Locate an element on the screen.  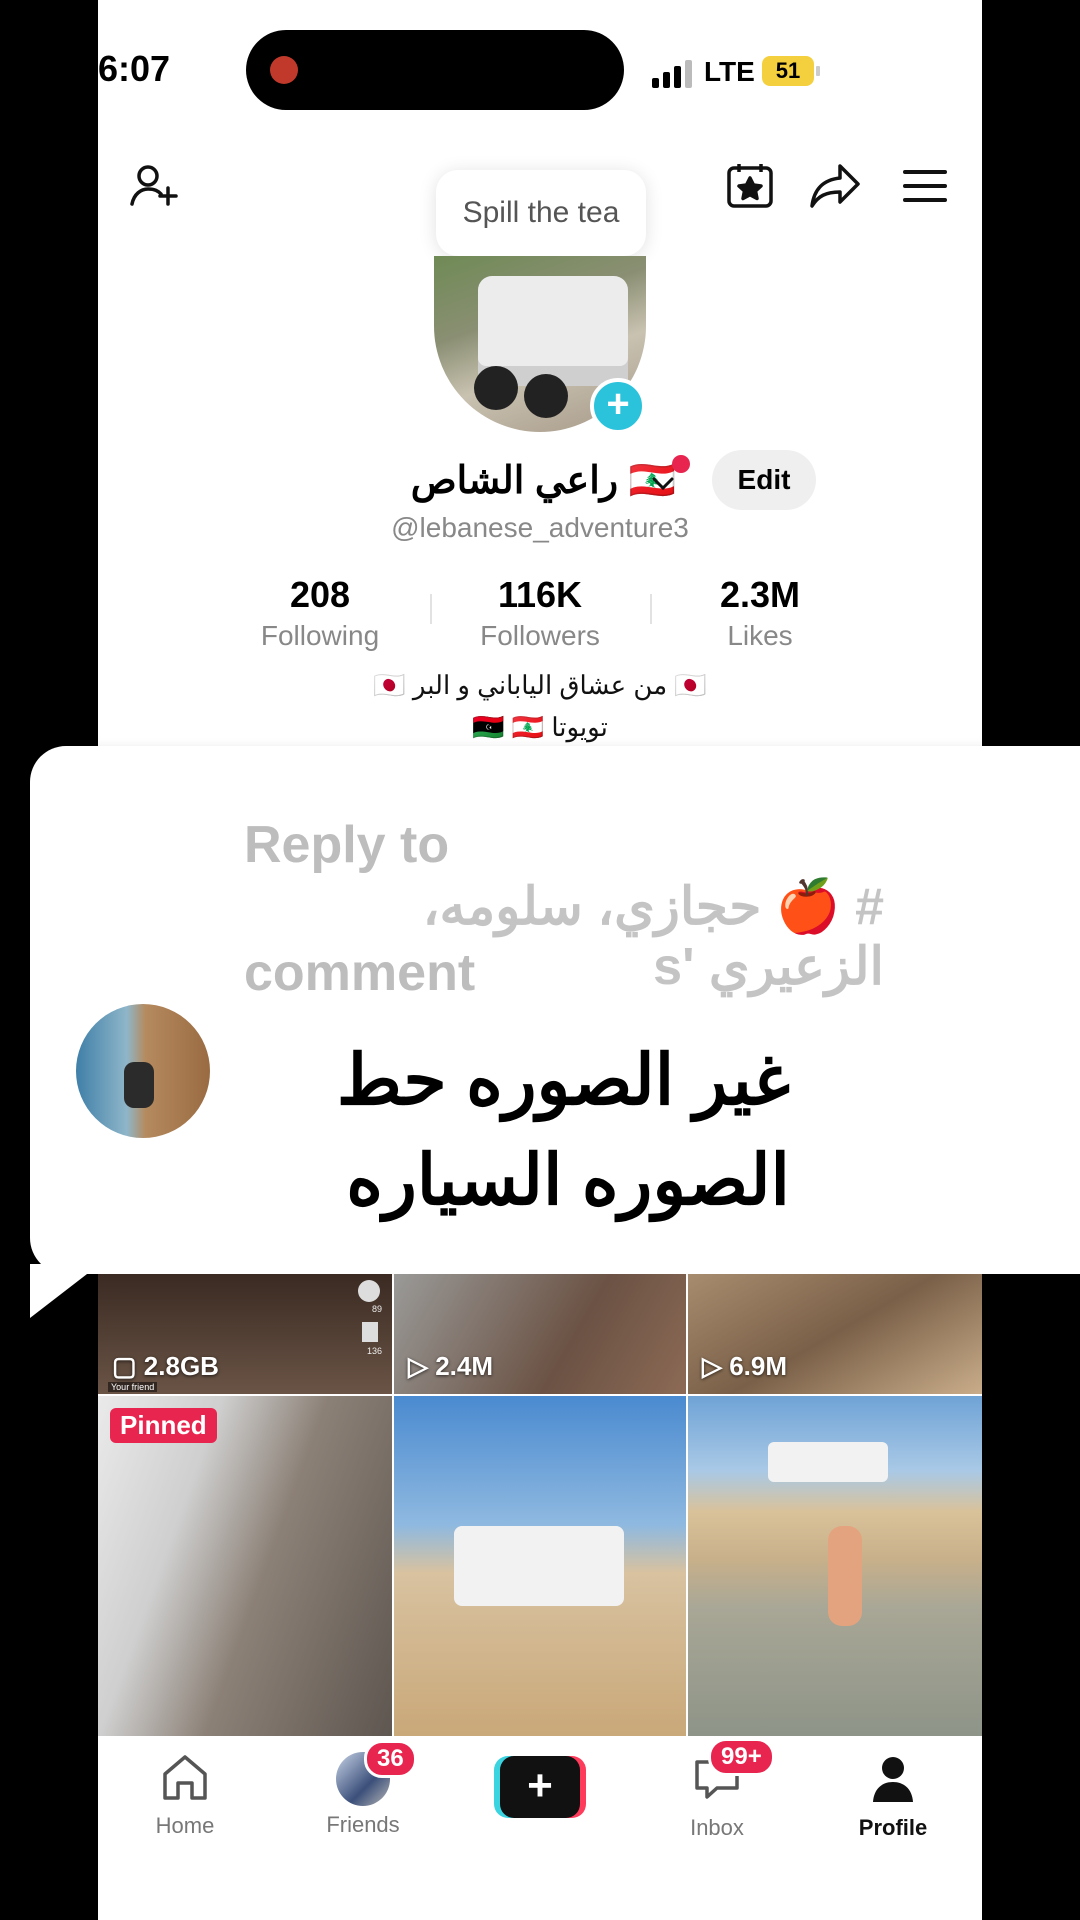
view-count: ▷ 2.4M is located at coordinates (450, 1366).